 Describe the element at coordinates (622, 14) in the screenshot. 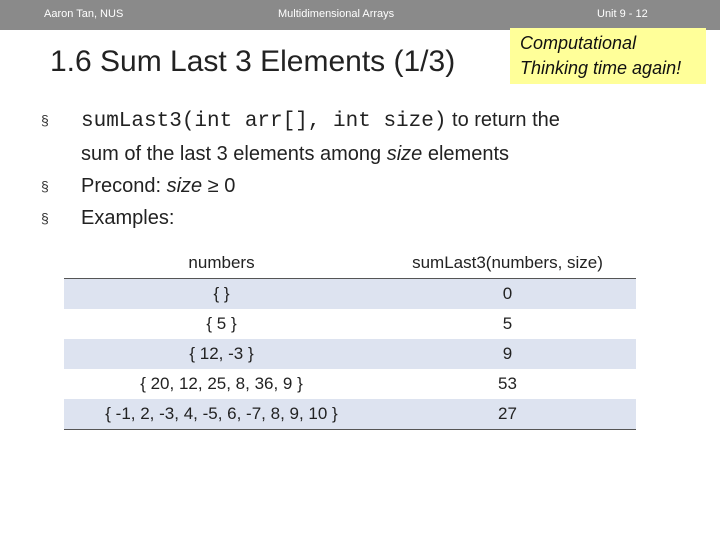

I see `slide-number: Unit 9 - 12` at that location.